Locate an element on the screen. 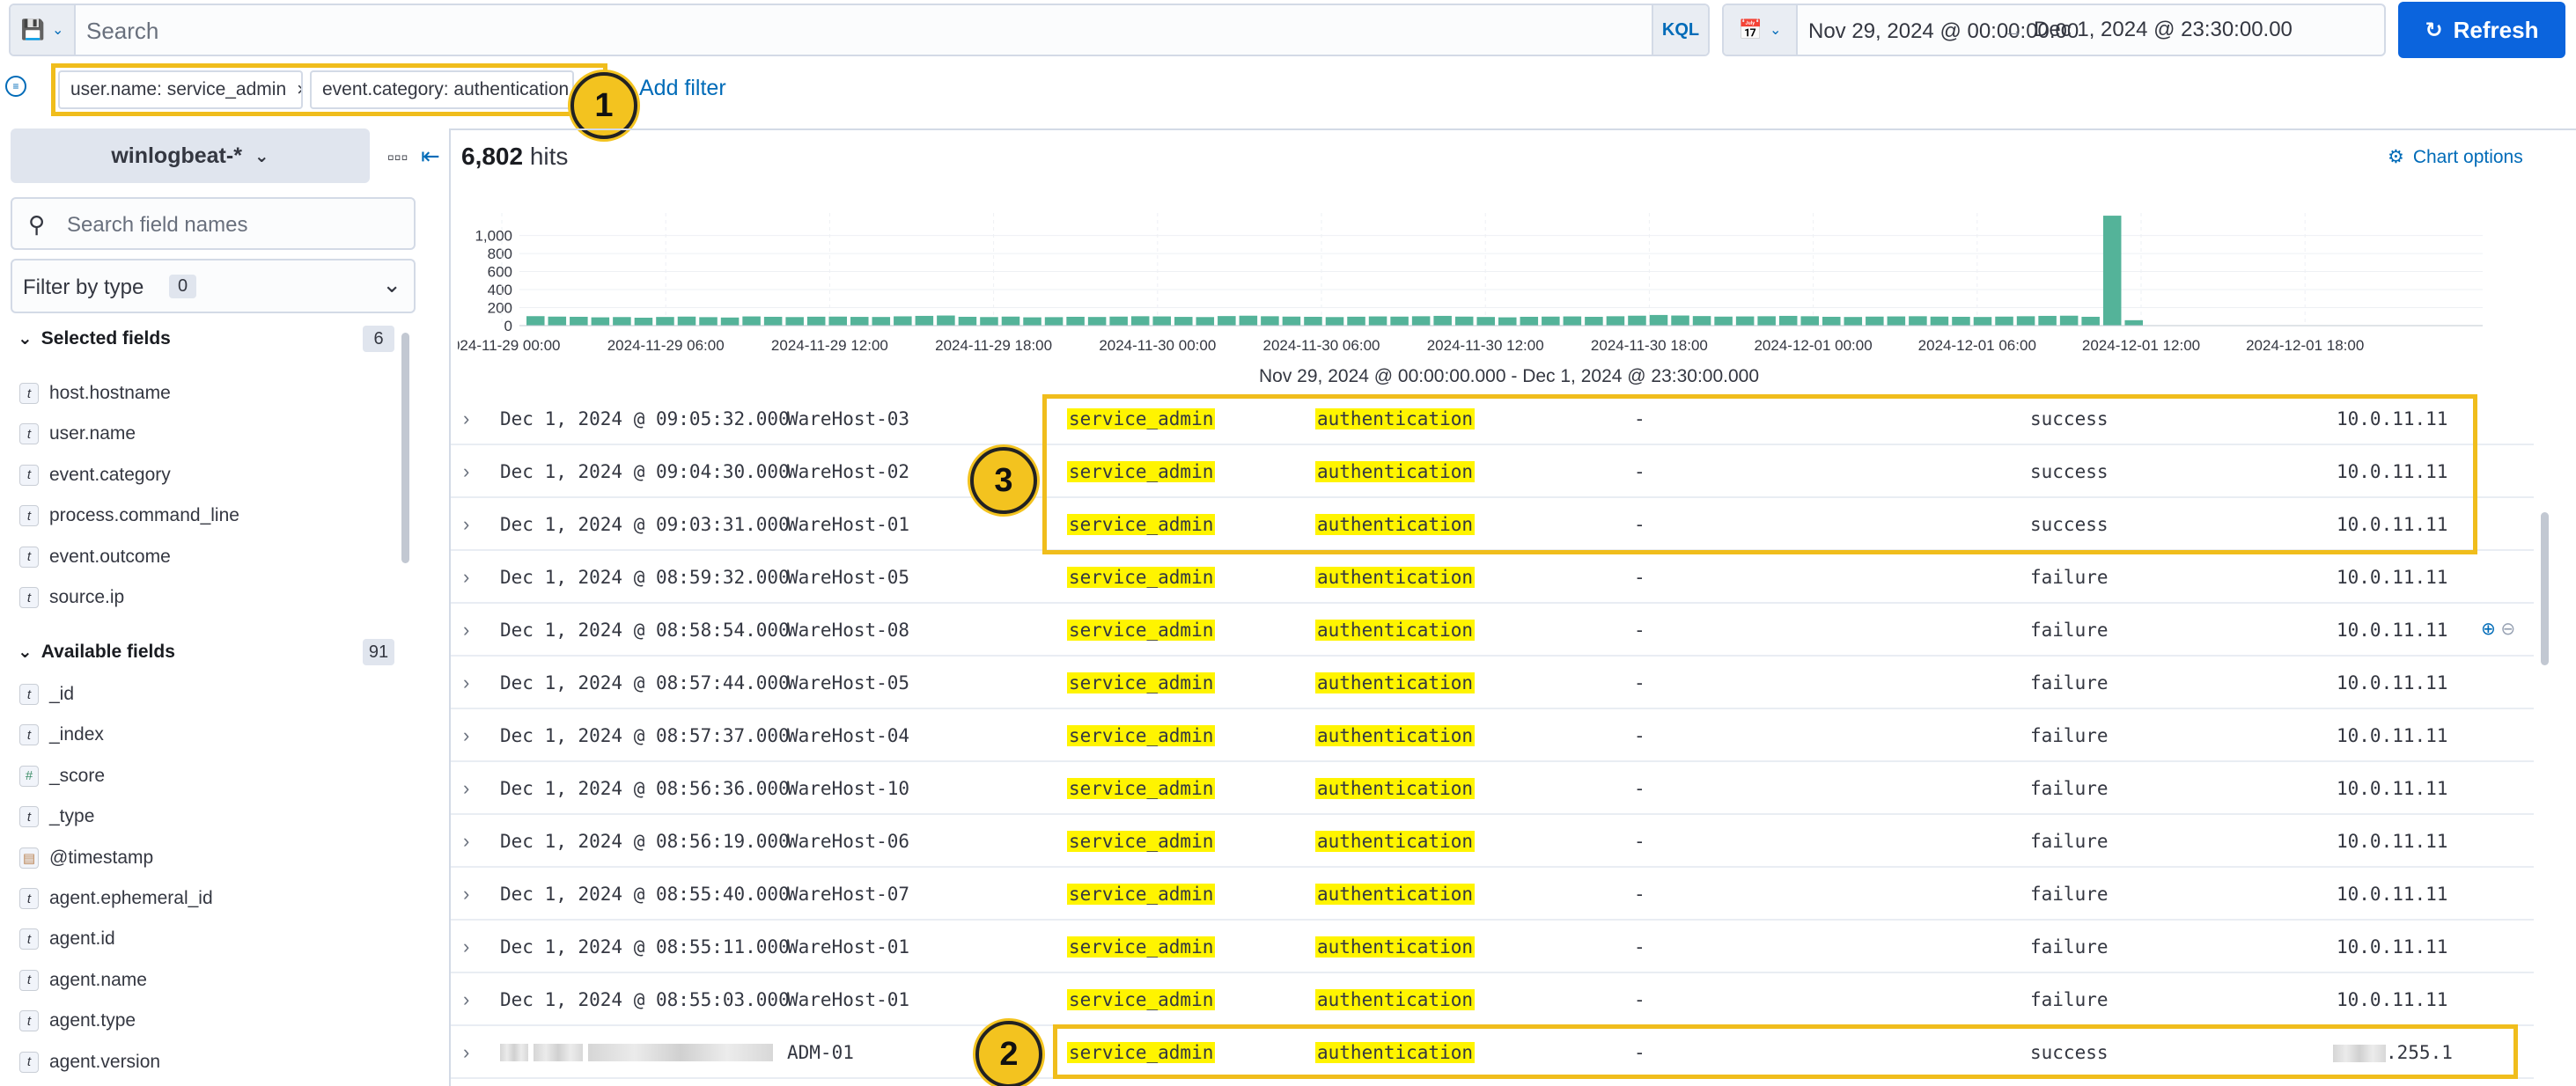  field-item: t agent.ephemeral_id is located at coordinates (116, 898).